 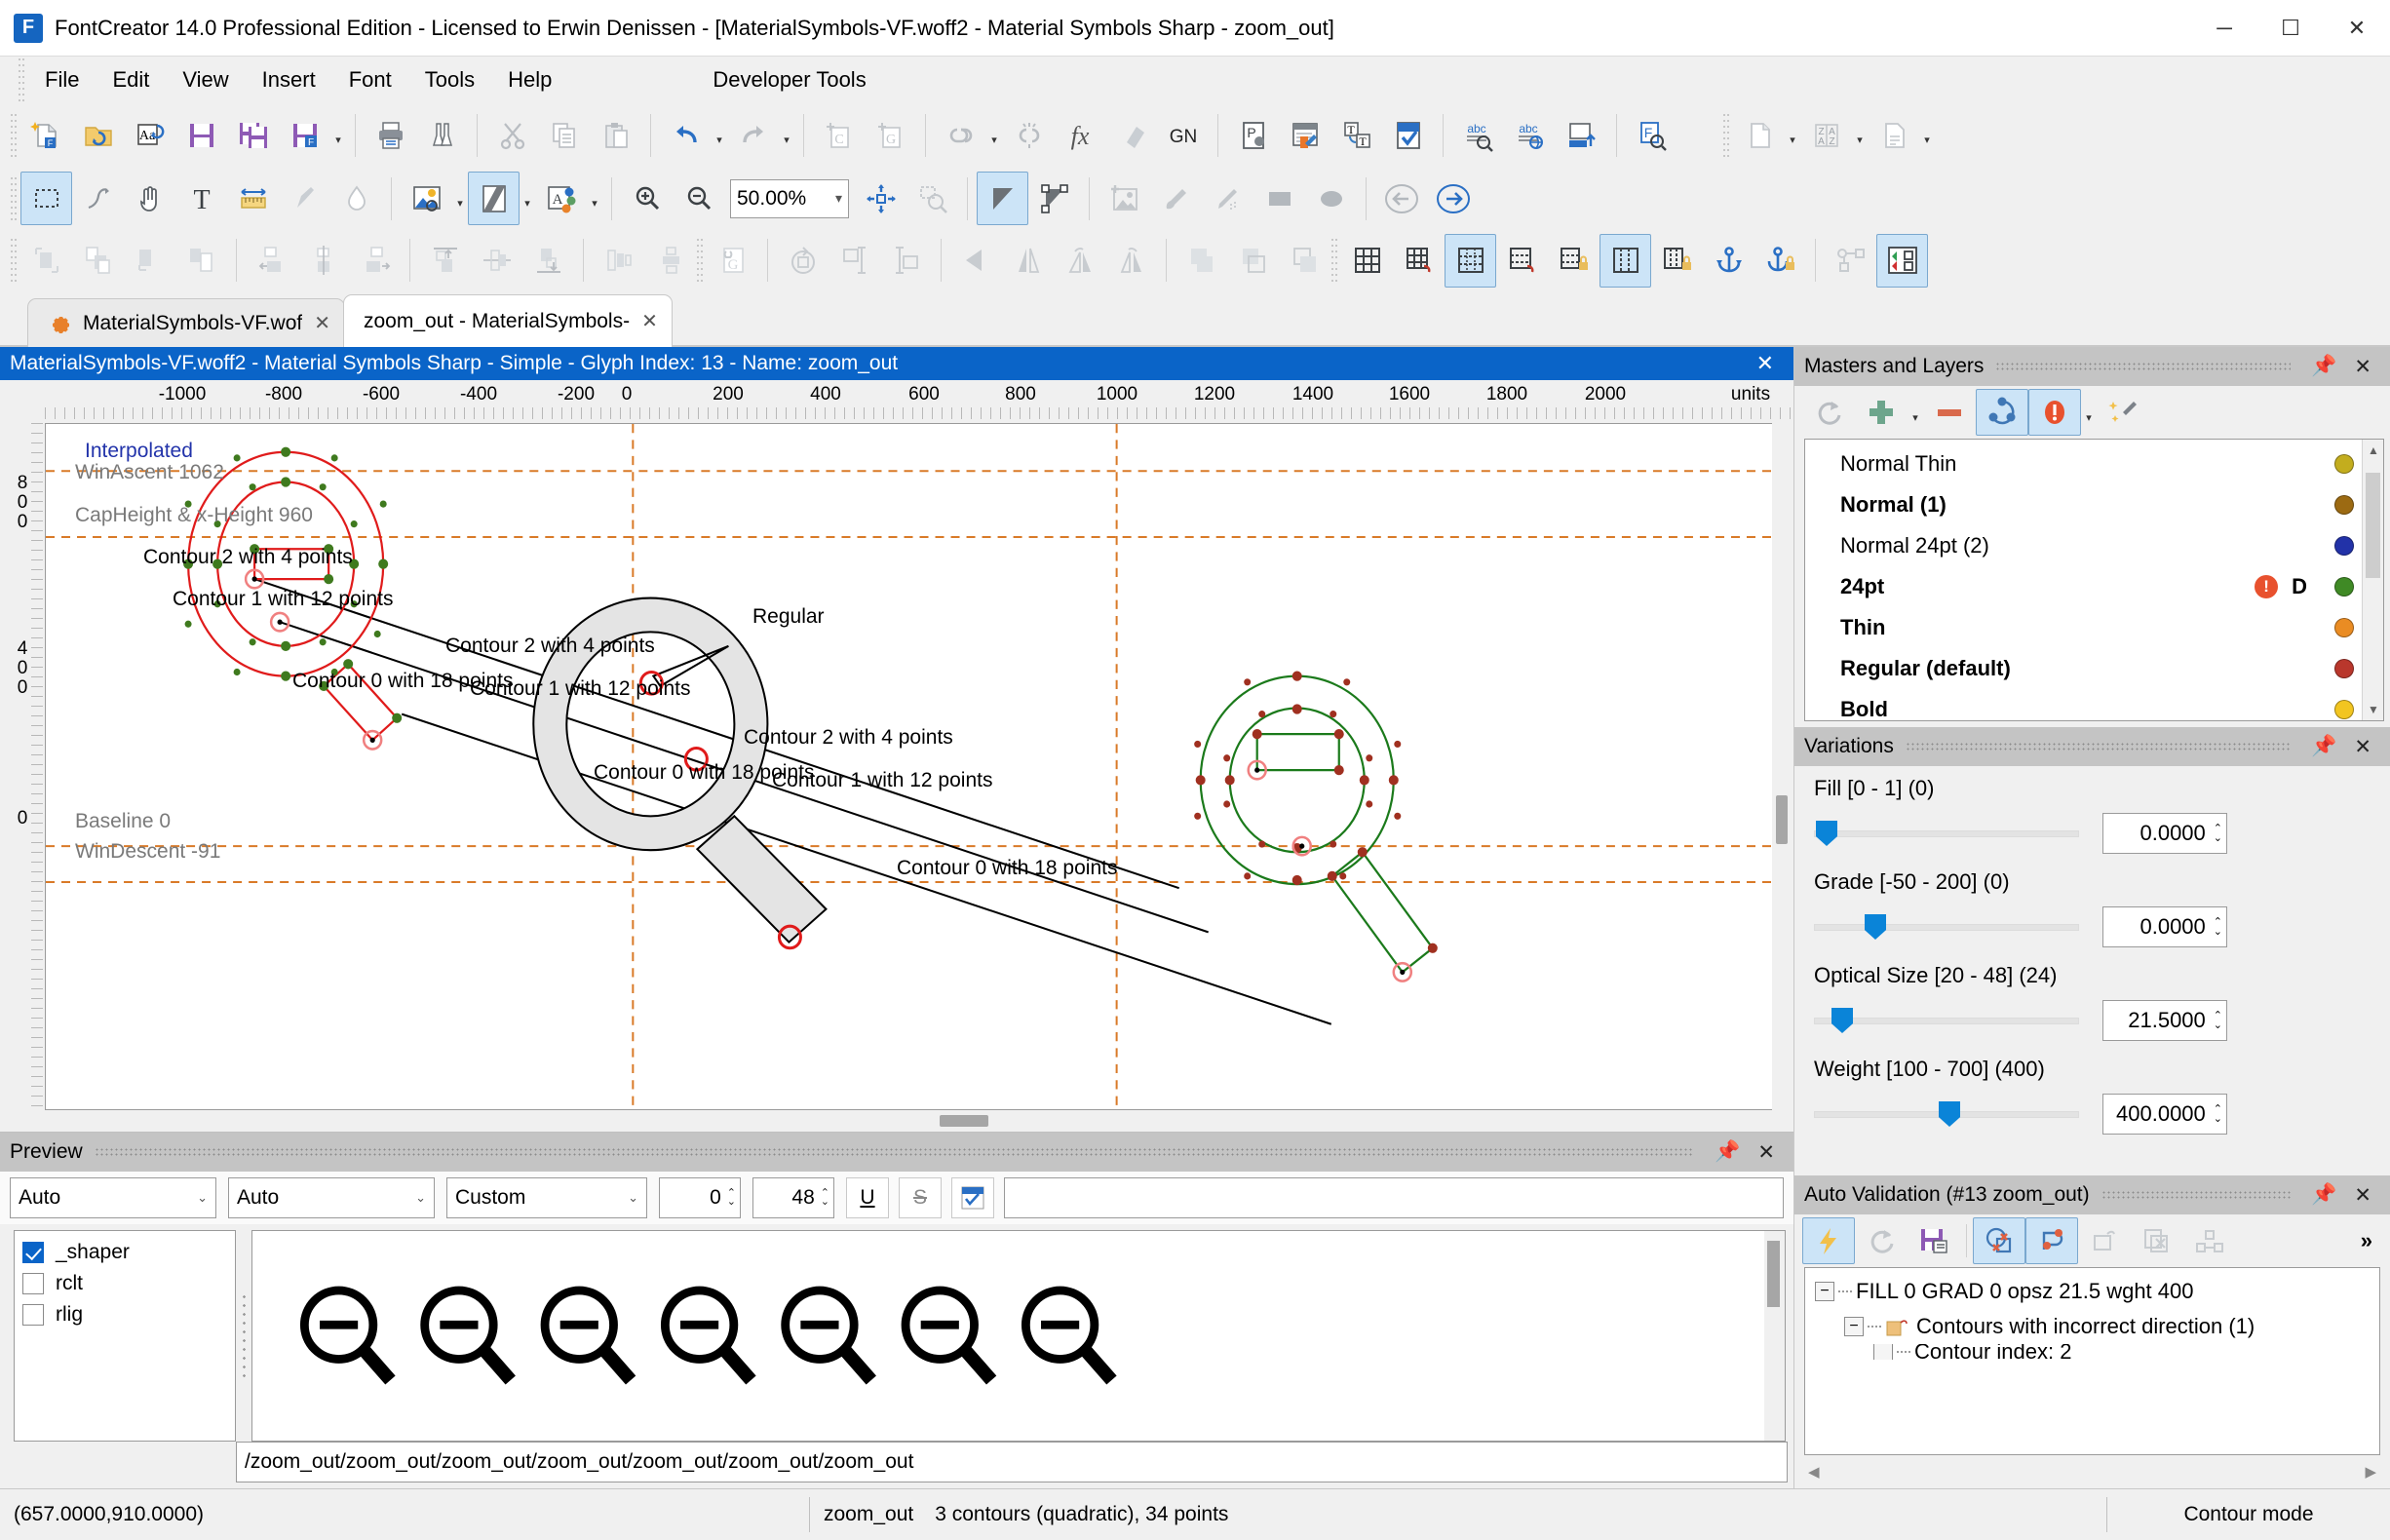 I want to click on node-map-icon, so click(x=2209, y=1240).